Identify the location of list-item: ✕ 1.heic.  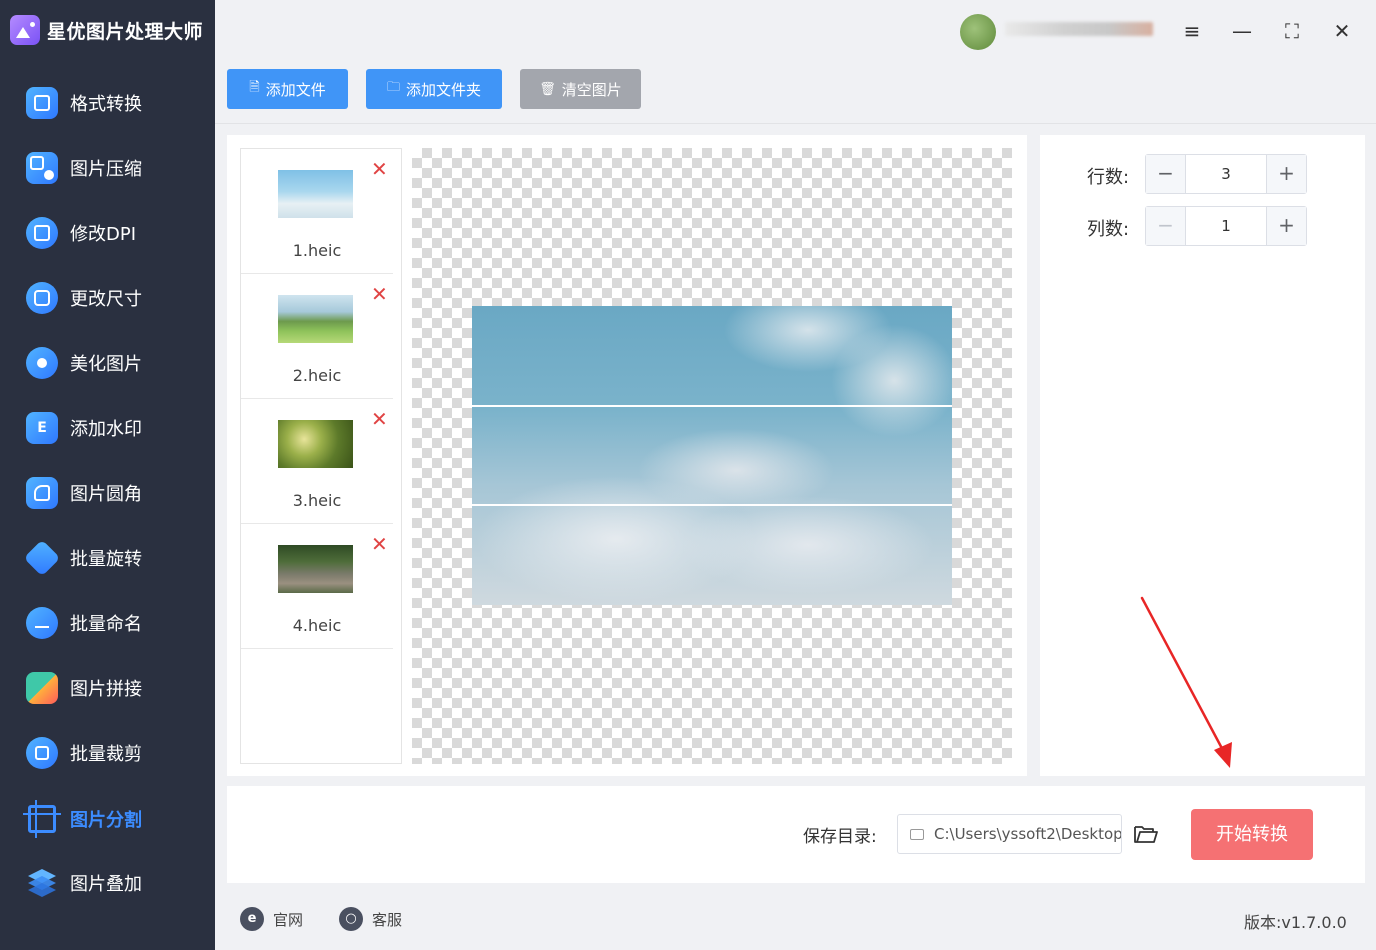
(317, 211).